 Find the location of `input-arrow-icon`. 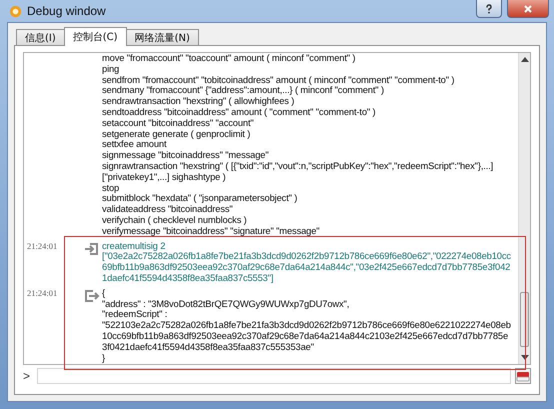

input-arrow-icon is located at coordinates (92, 249).